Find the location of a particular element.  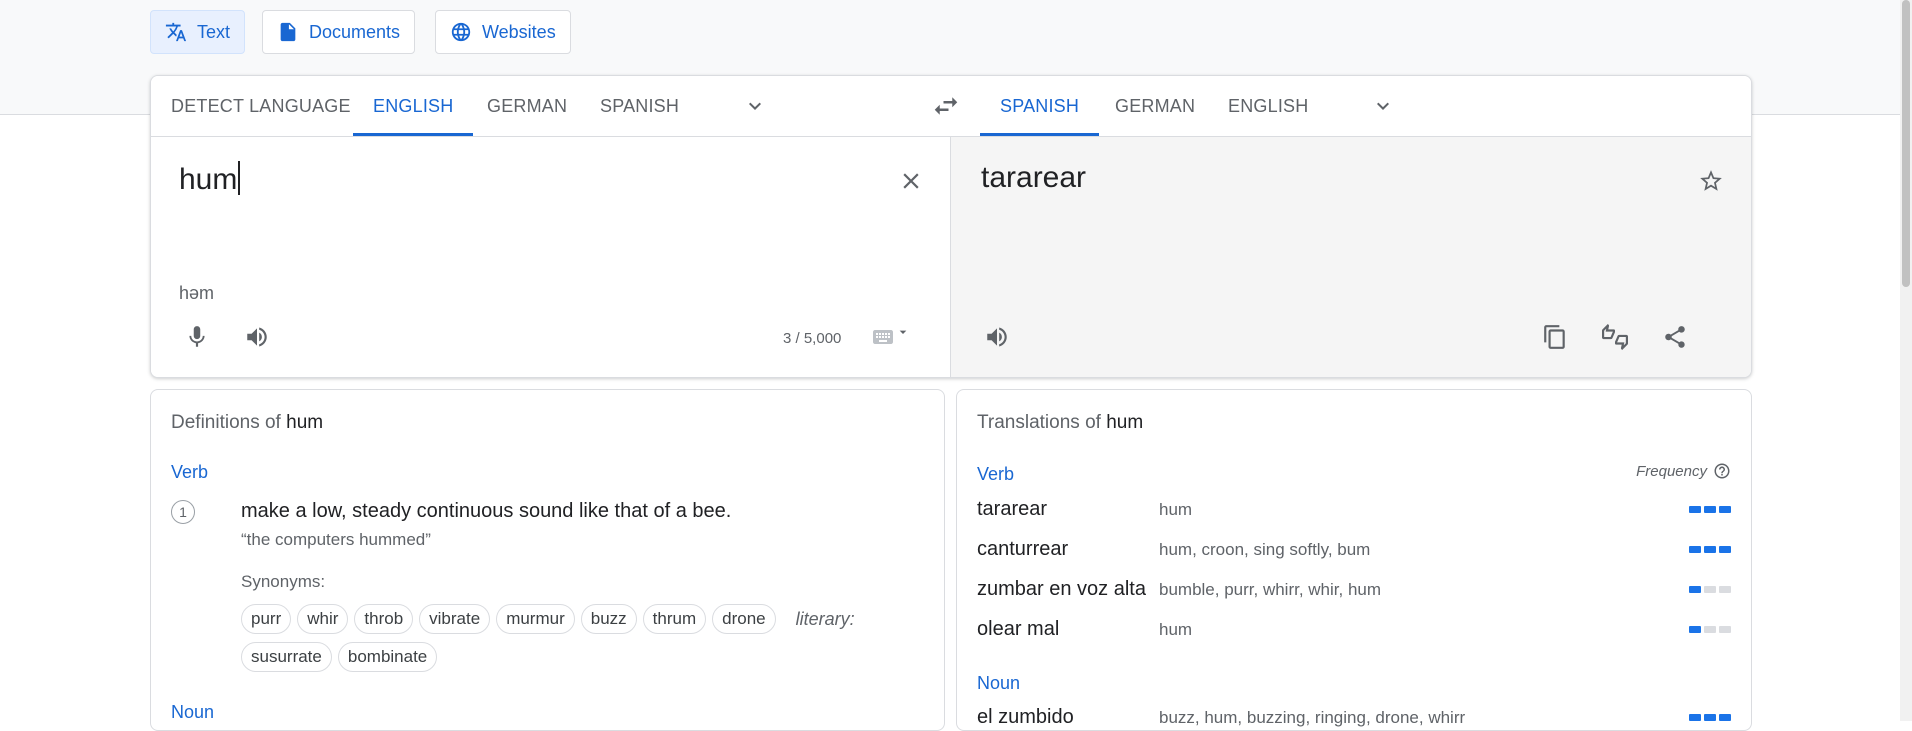

target-lang-german: GERMAN is located at coordinates (1155, 106).